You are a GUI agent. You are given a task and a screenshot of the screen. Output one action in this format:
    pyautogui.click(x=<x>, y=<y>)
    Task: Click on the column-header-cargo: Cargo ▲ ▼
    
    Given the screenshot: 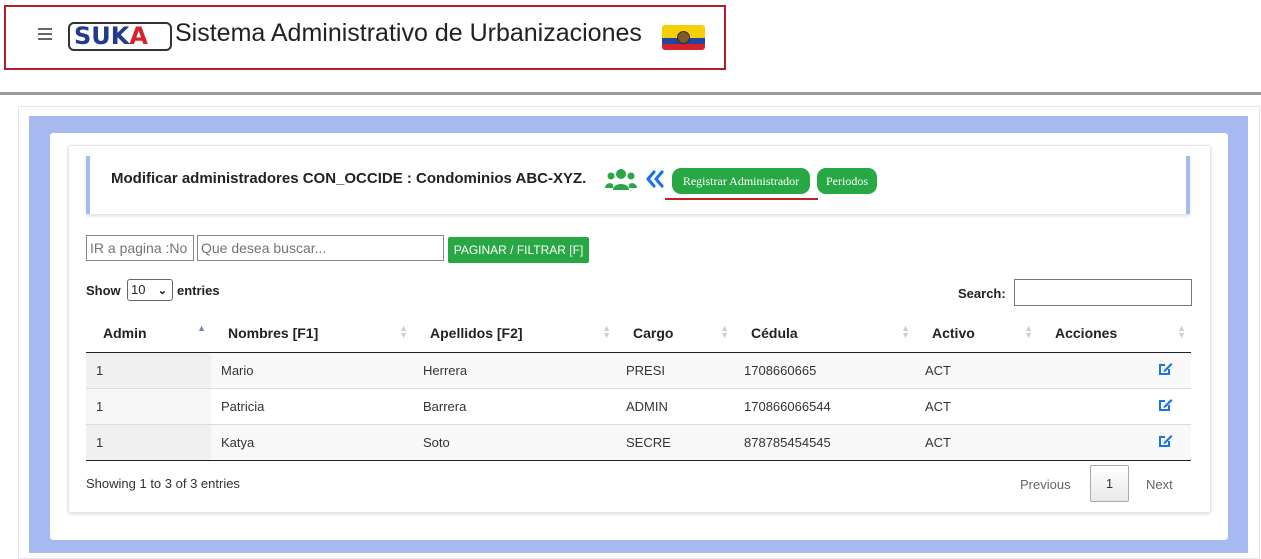 What is the action you would take?
    pyautogui.click(x=675, y=333)
    